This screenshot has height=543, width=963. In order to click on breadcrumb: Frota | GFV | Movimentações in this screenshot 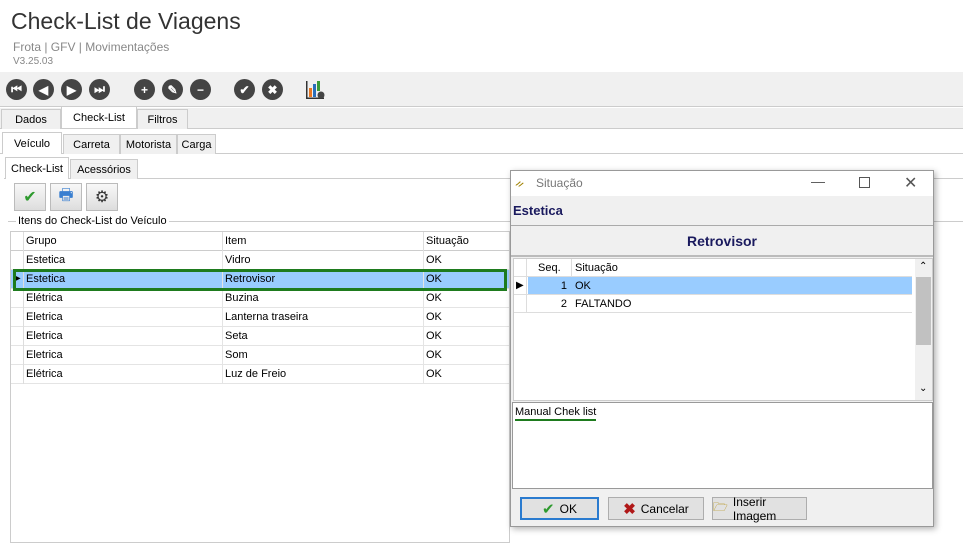, I will do `click(91, 47)`.